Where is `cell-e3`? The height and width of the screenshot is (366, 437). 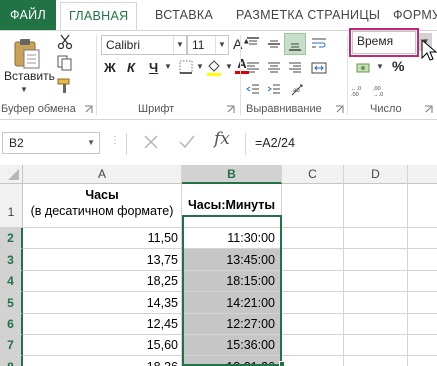 cell-e3 is located at coordinates (422, 260).